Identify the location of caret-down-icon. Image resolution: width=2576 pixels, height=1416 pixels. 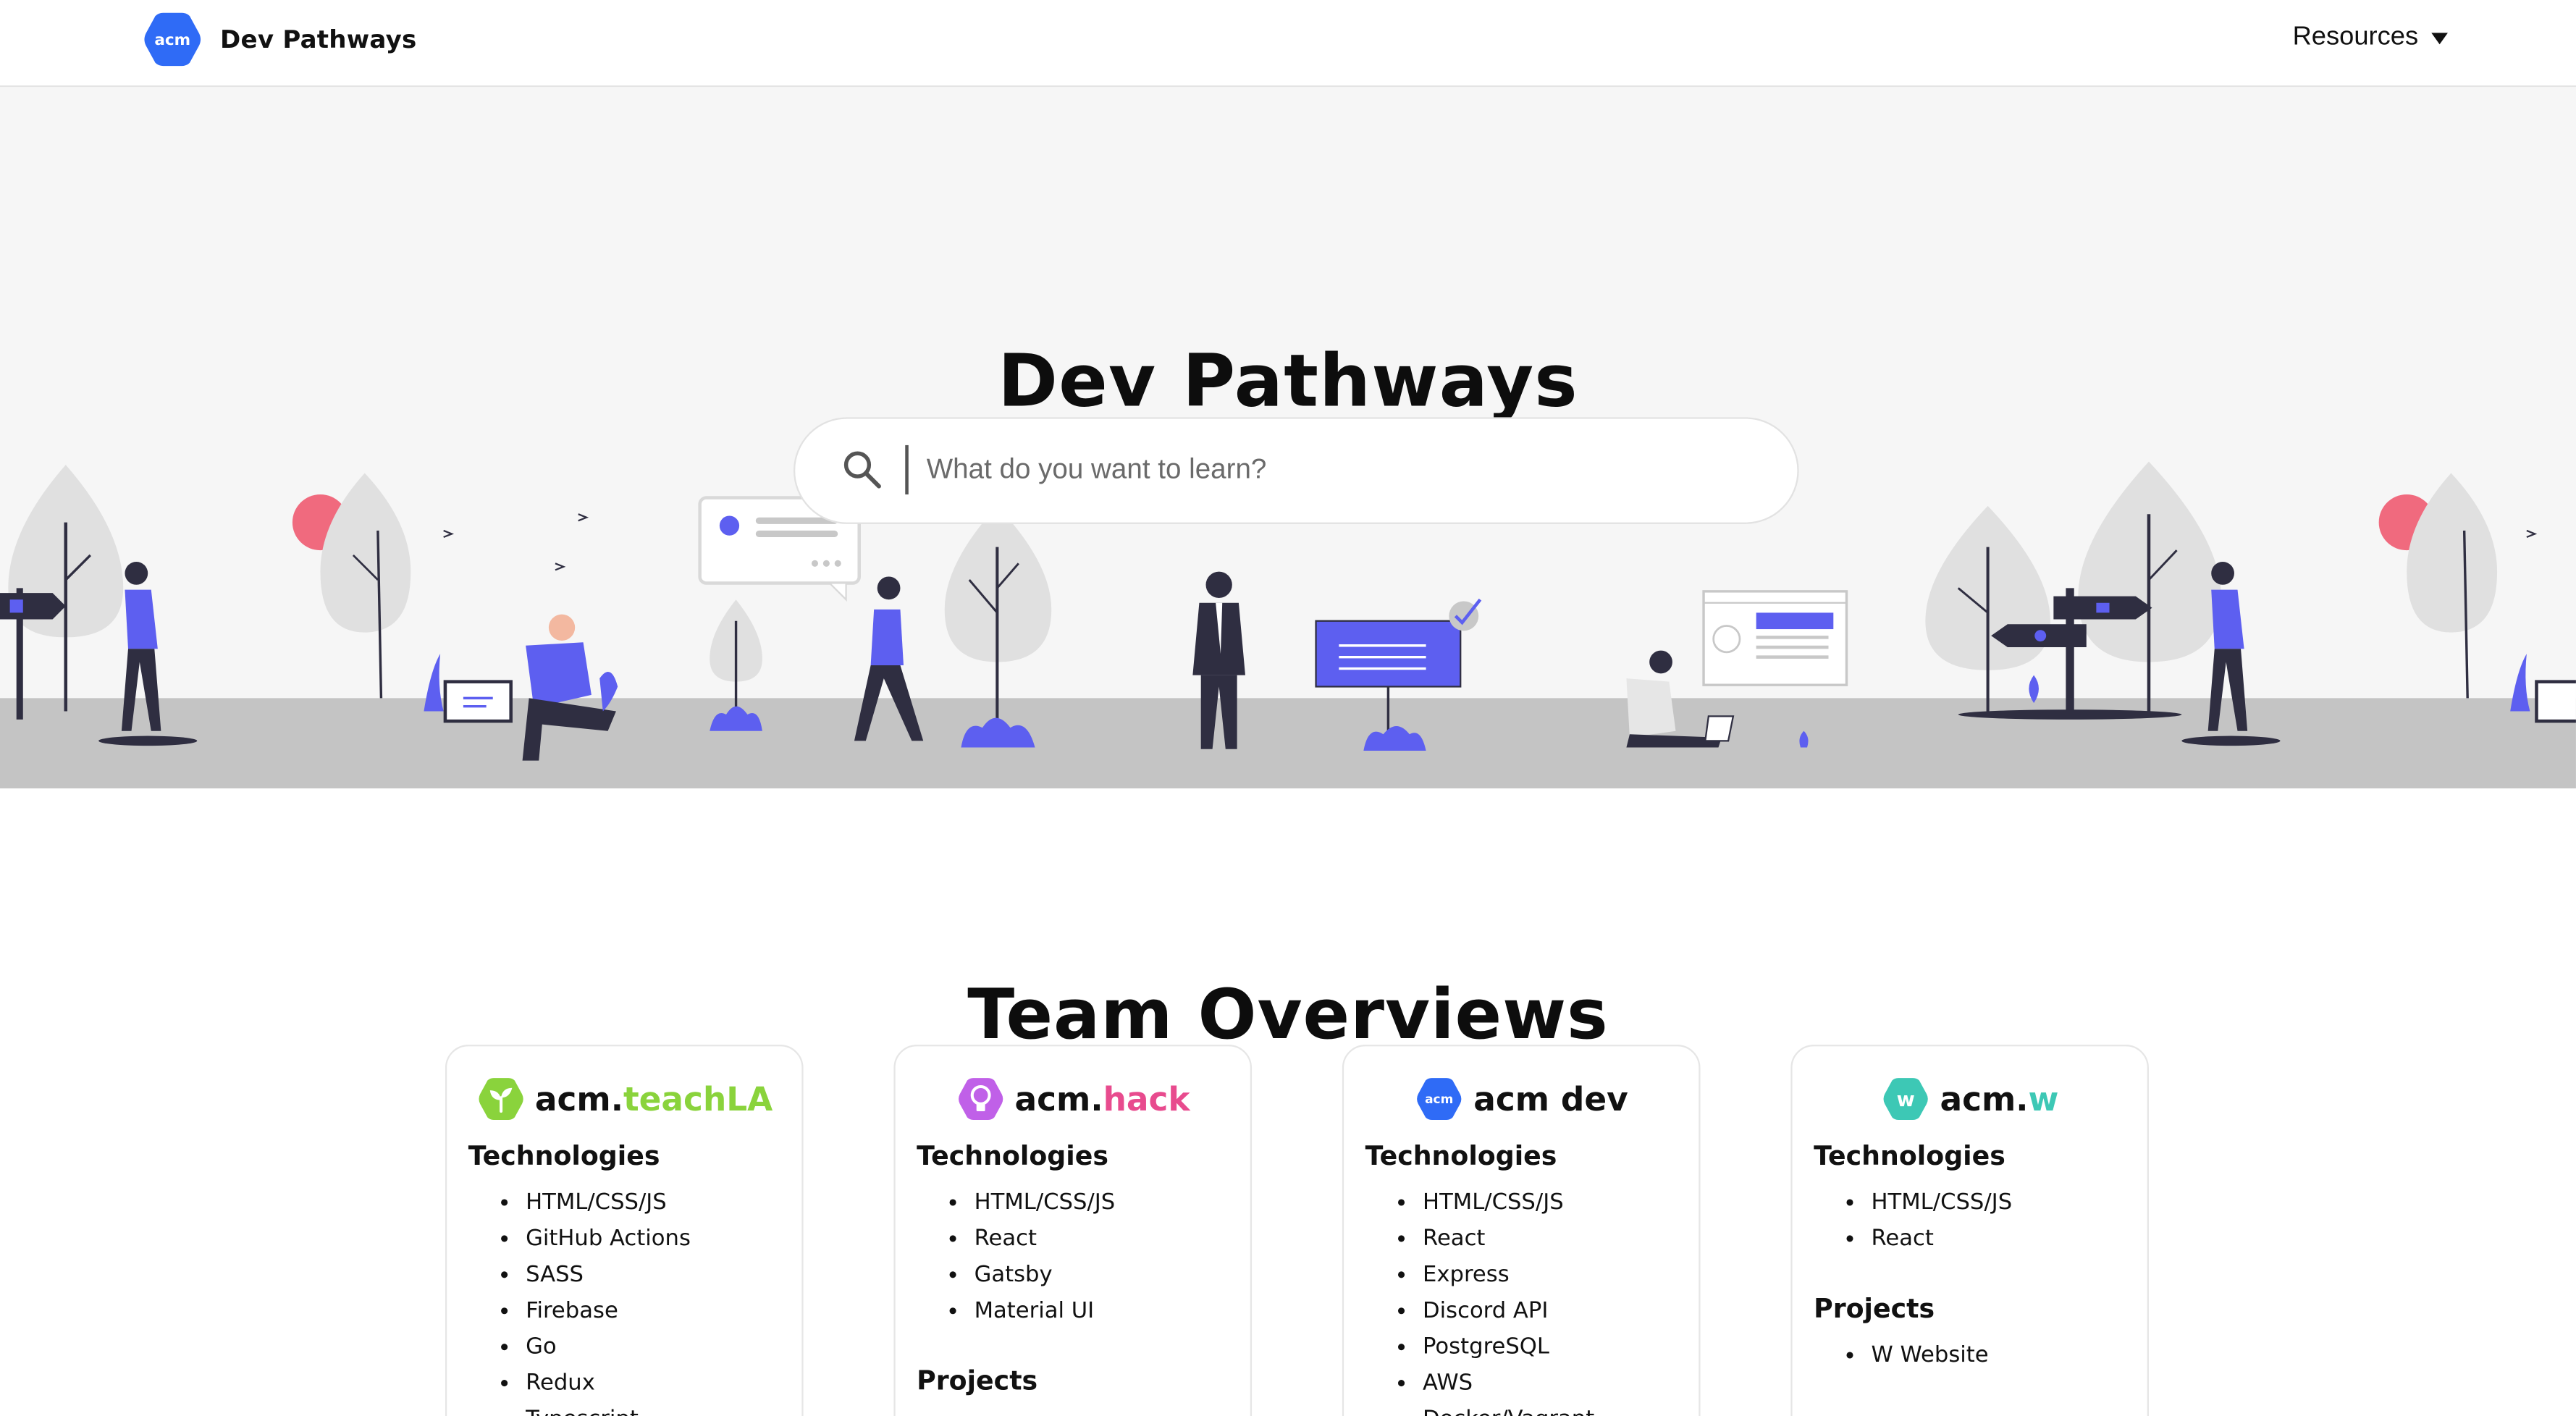
(2439, 38).